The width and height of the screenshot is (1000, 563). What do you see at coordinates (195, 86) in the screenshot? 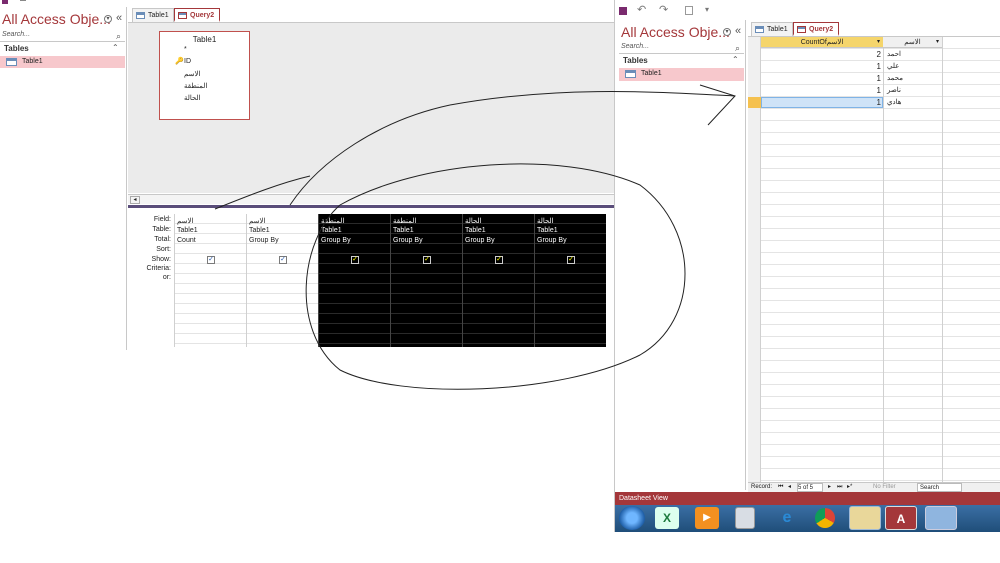
I see `field-item-region: المنطقة` at bounding box center [195, 86].